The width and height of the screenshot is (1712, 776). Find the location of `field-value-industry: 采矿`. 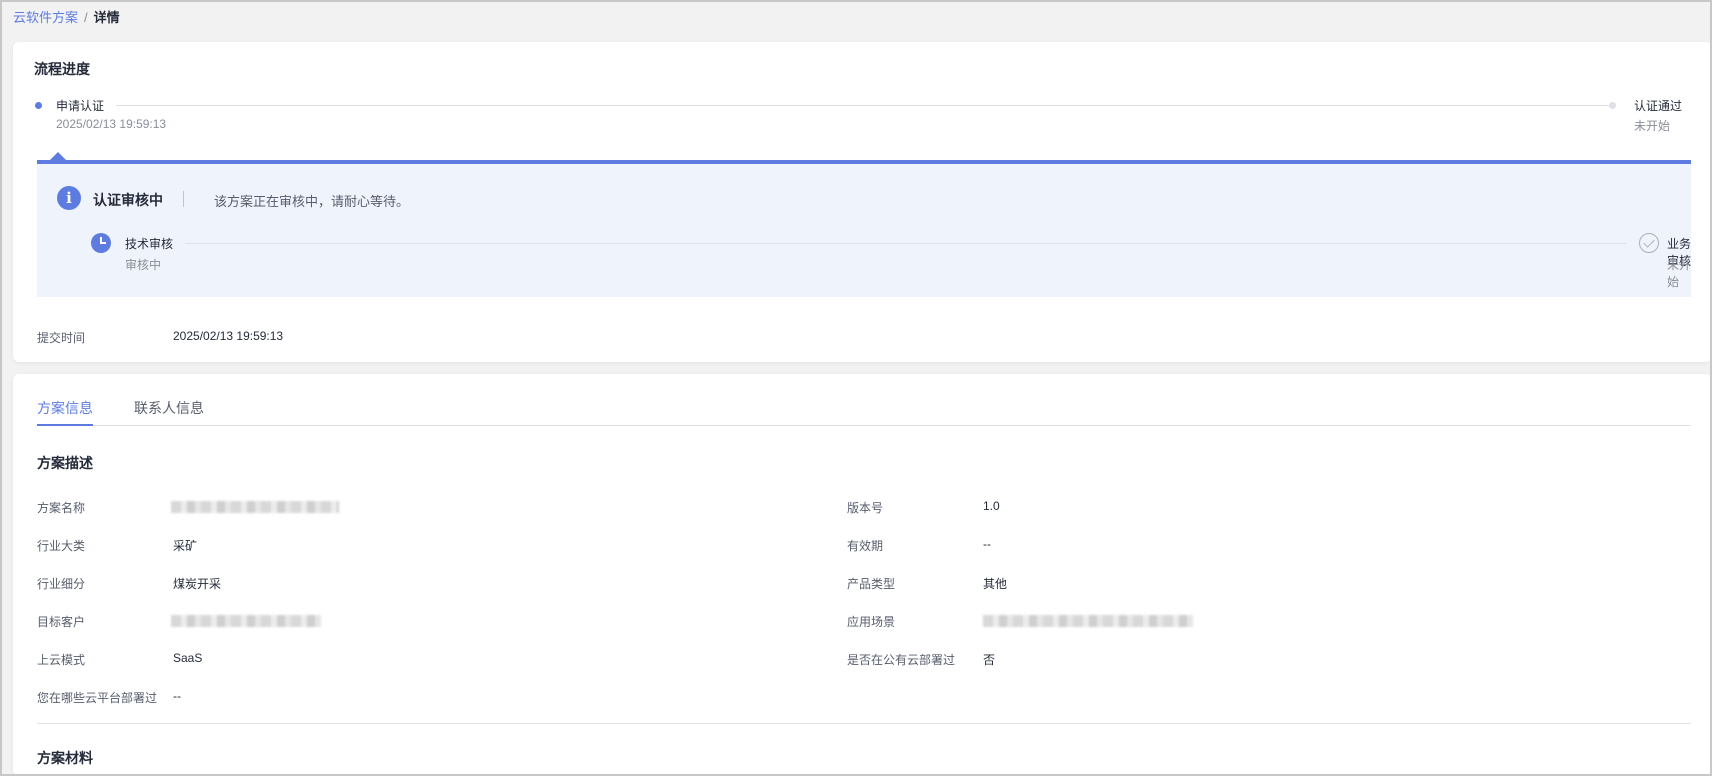

field-value-industry: 采矿 is located at coordinates (185, 546).